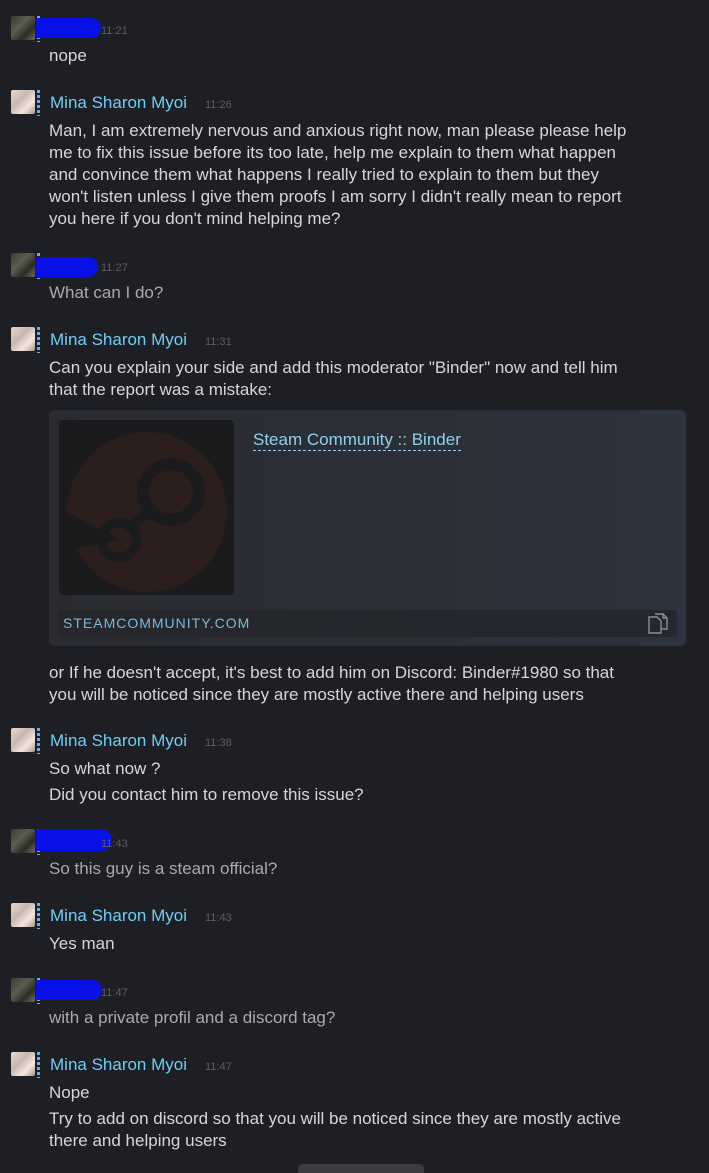  I want to click on copy-link-icon, so click(658, 625).